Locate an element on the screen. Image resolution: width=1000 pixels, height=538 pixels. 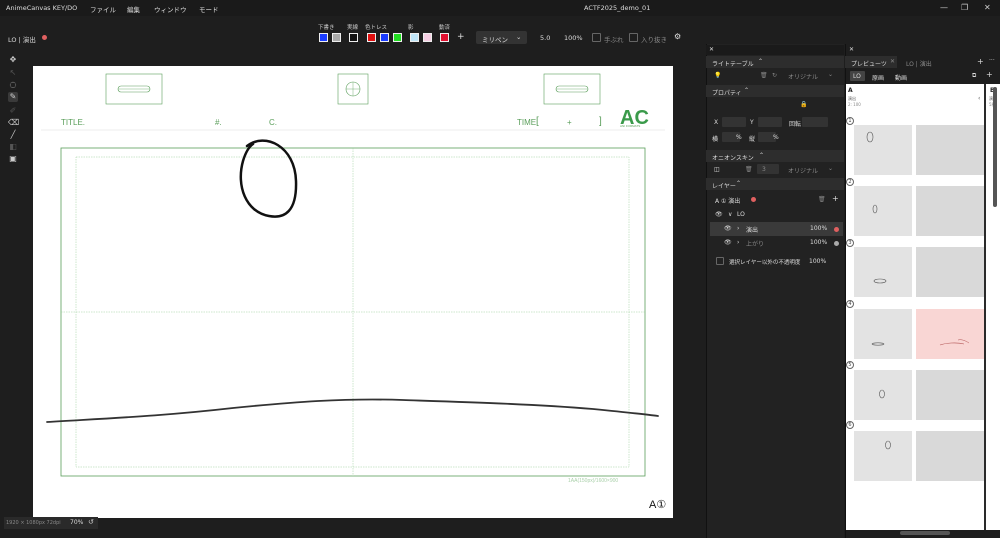
minimize-icon: — is located at coordinates (944, 7).